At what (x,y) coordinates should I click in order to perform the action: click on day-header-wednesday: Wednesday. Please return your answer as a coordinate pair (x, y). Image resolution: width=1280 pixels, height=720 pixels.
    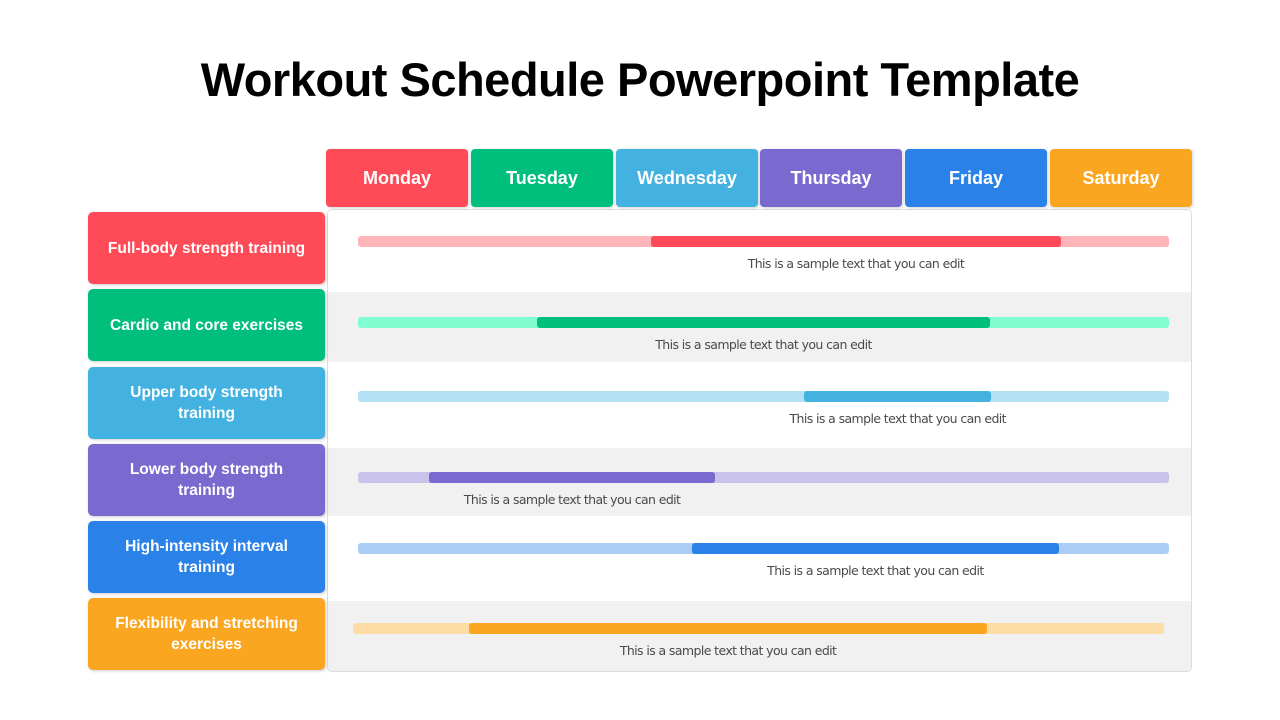
    Looking at the image, I should click on (687, 178).